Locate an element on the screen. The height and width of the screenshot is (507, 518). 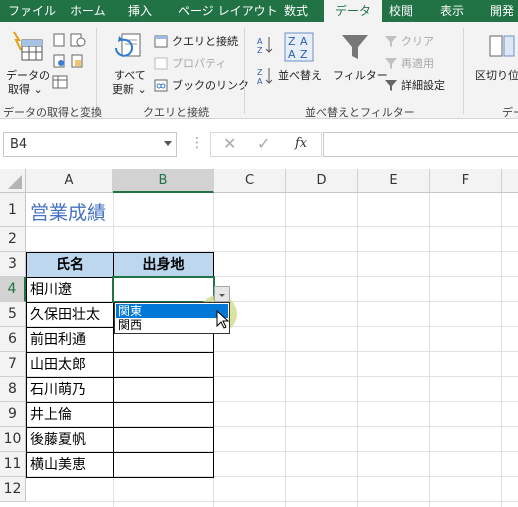
table-cell-name: 久保田壮太 is located at coordinates (70, 315).